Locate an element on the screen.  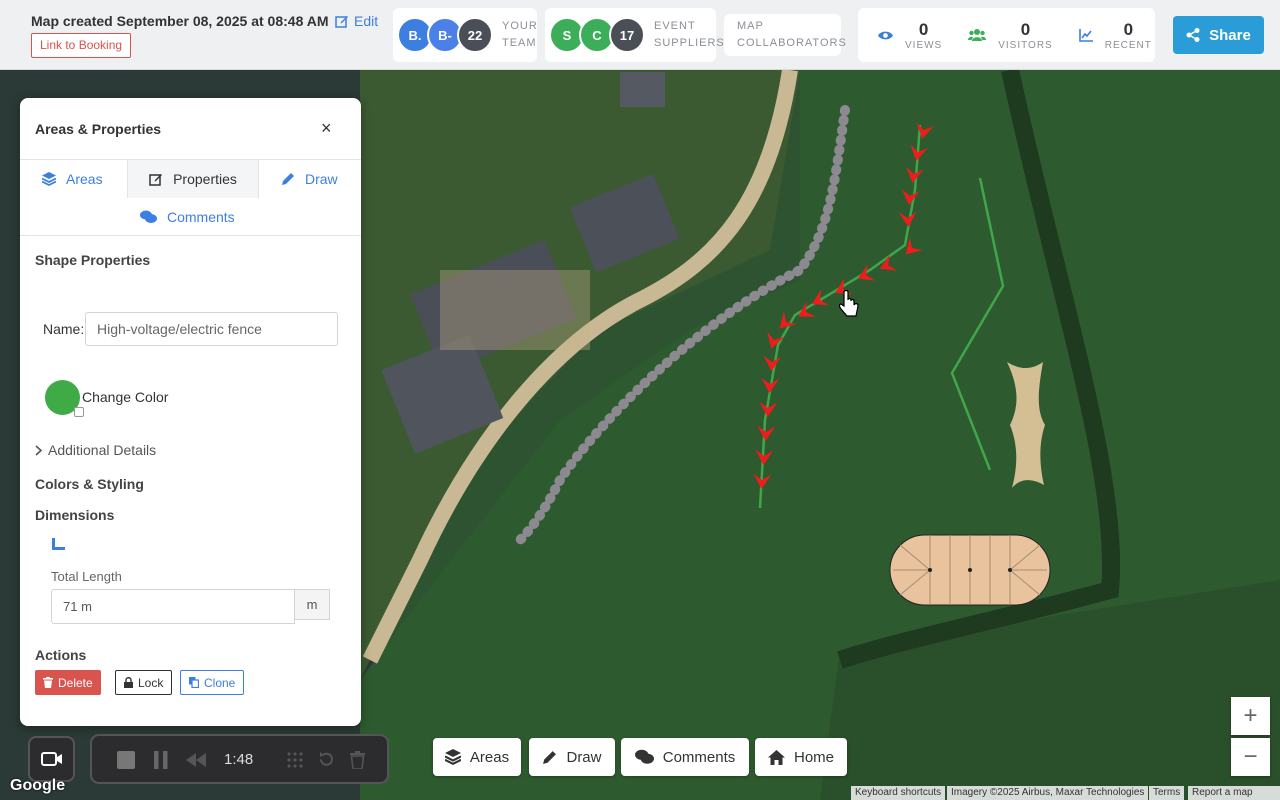
share-icon is located at coordinates (1193, 35).